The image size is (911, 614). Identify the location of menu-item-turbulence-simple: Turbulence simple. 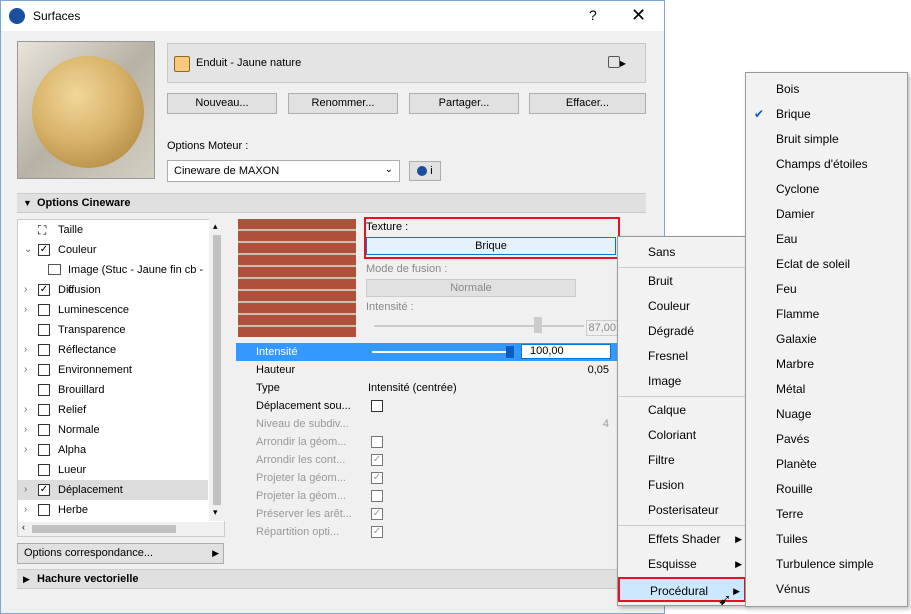
(826, 564).